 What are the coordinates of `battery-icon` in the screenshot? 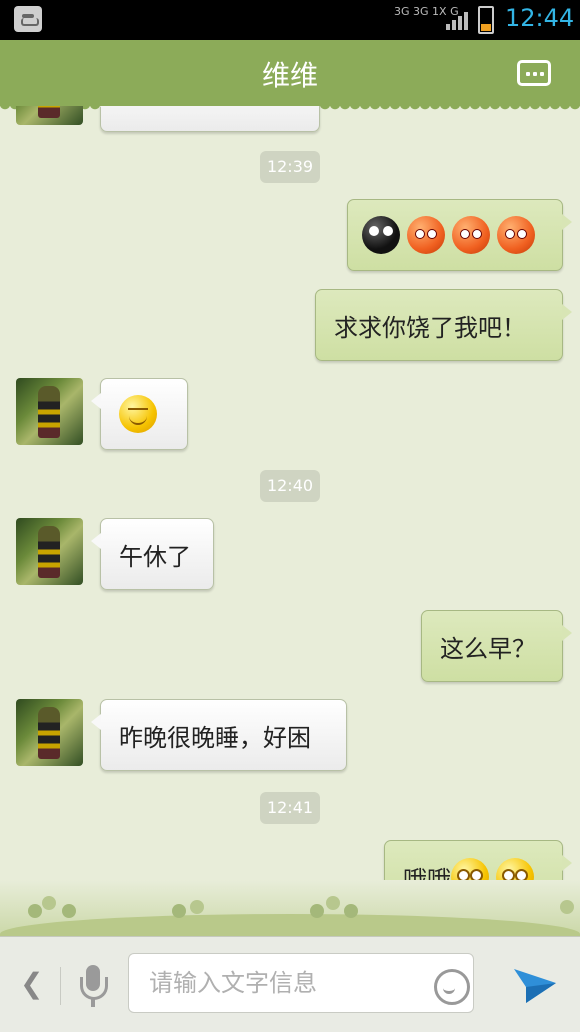 It's located at (486, 20).